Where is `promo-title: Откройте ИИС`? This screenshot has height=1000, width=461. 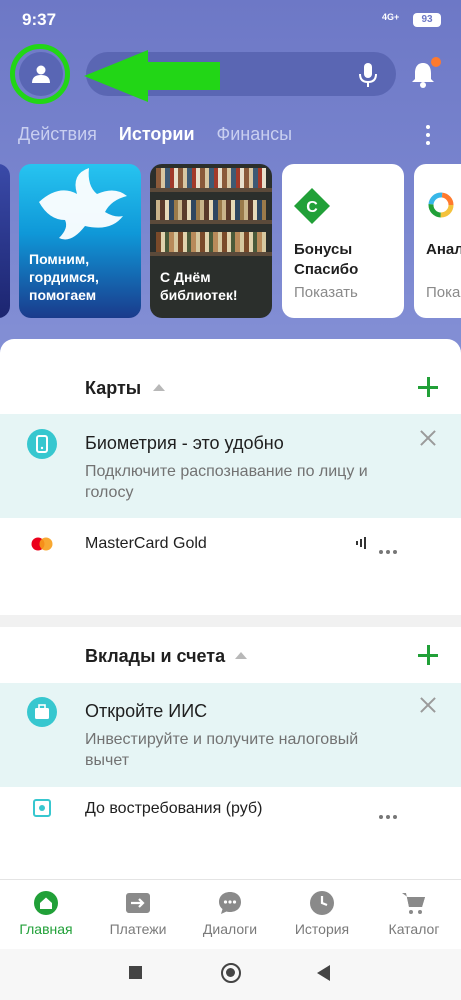 promo-title: Откройте ИИС is located at coordinates (146, 711).